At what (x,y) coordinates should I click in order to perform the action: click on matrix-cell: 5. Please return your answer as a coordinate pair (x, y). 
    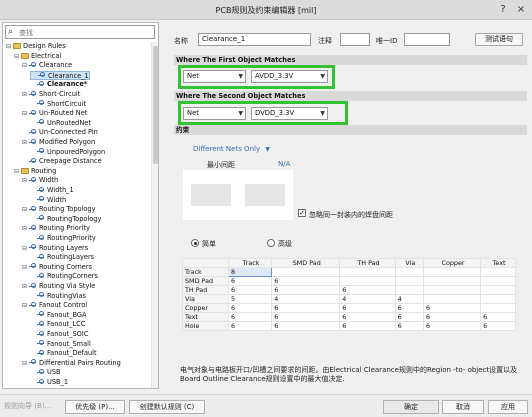
    Looking at the image, I should click on (250, 299).